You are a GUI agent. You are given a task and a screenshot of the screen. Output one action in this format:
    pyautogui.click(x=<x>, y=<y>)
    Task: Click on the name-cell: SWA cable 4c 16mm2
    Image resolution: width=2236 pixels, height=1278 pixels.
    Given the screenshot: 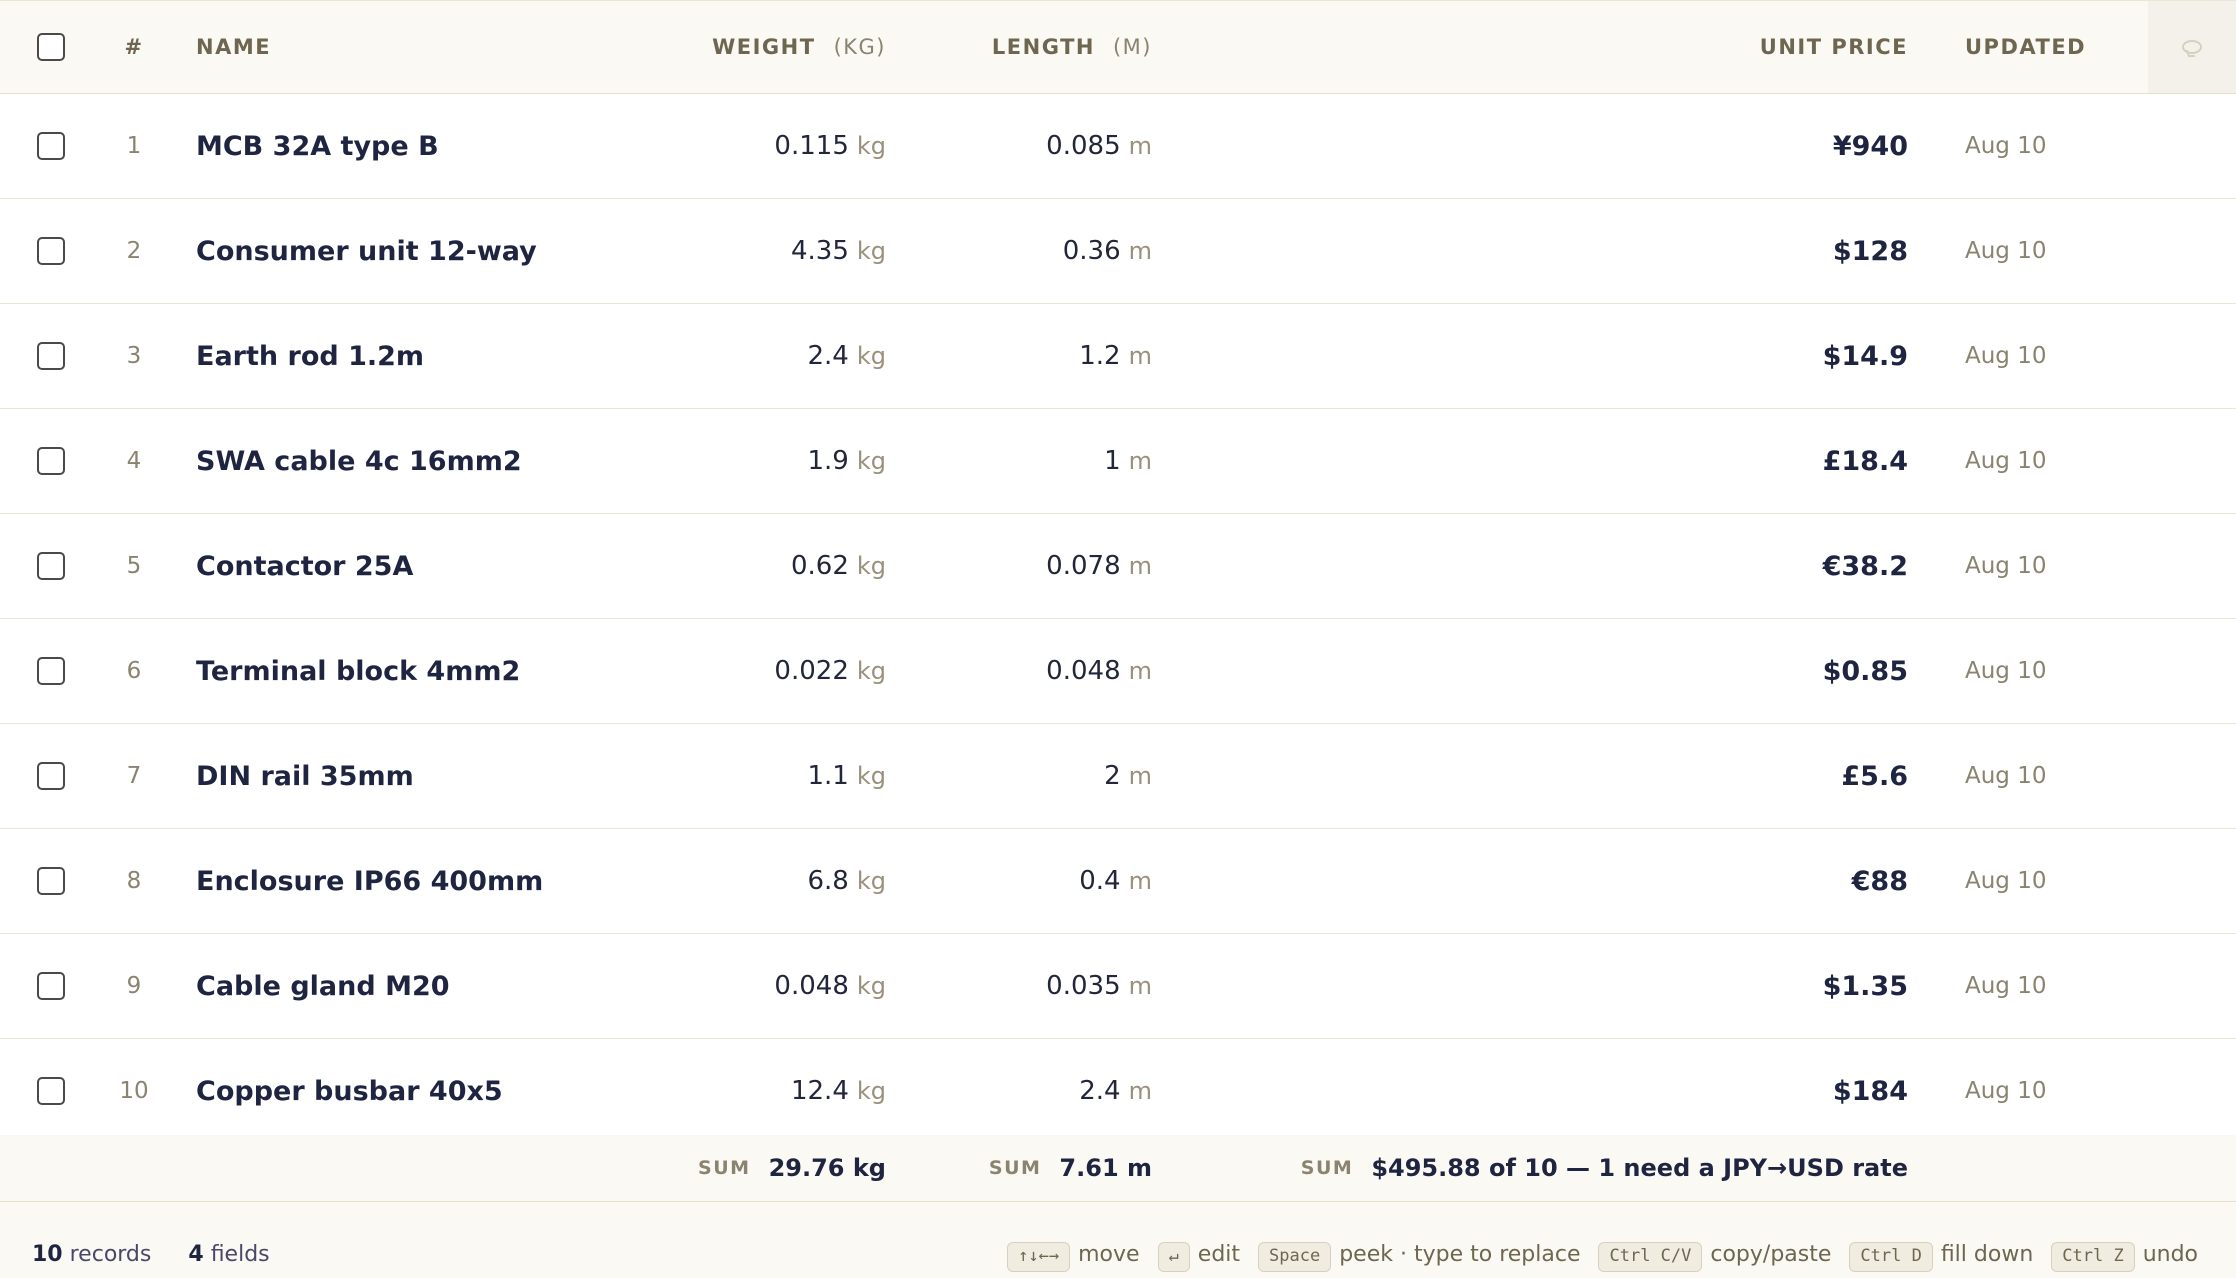 What is the action you would take?
    pyautogui.click(x=359, y=461)
    